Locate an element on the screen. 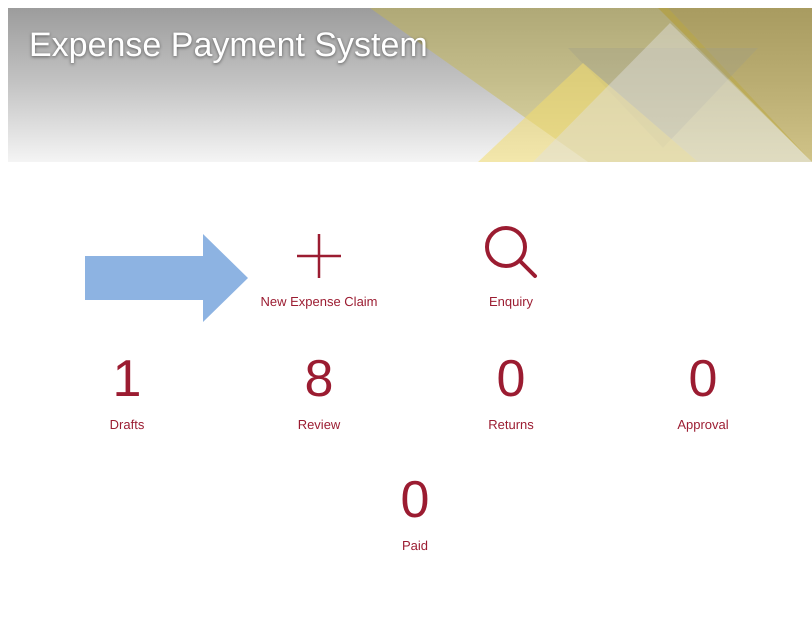 The height and width of the screenshot is (619, 812). app-title: Expense Payment System is located at coordinates (228, 45).